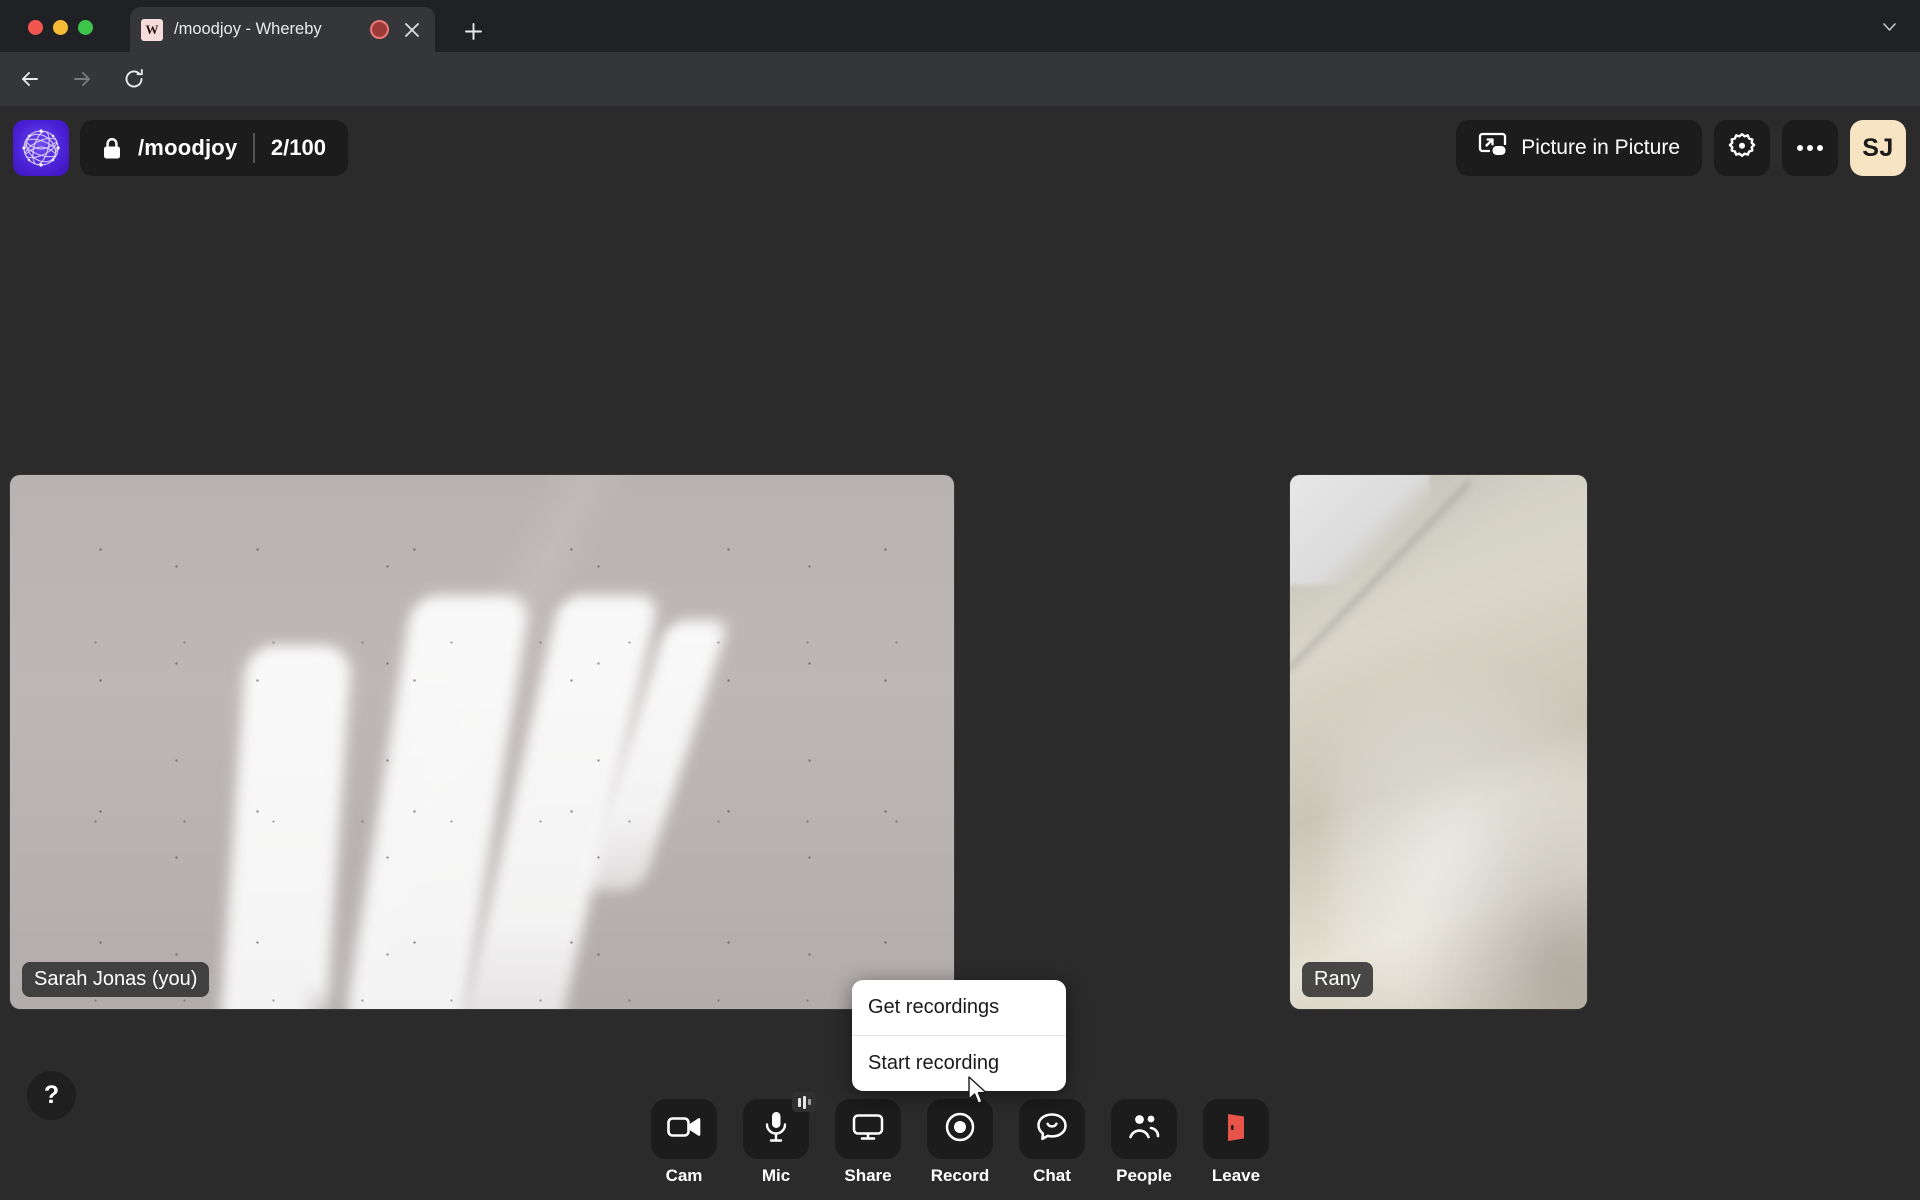 The width and height of the screenshot is (1920, 1200). I want to click on more-options-button, so click(1810, 148).